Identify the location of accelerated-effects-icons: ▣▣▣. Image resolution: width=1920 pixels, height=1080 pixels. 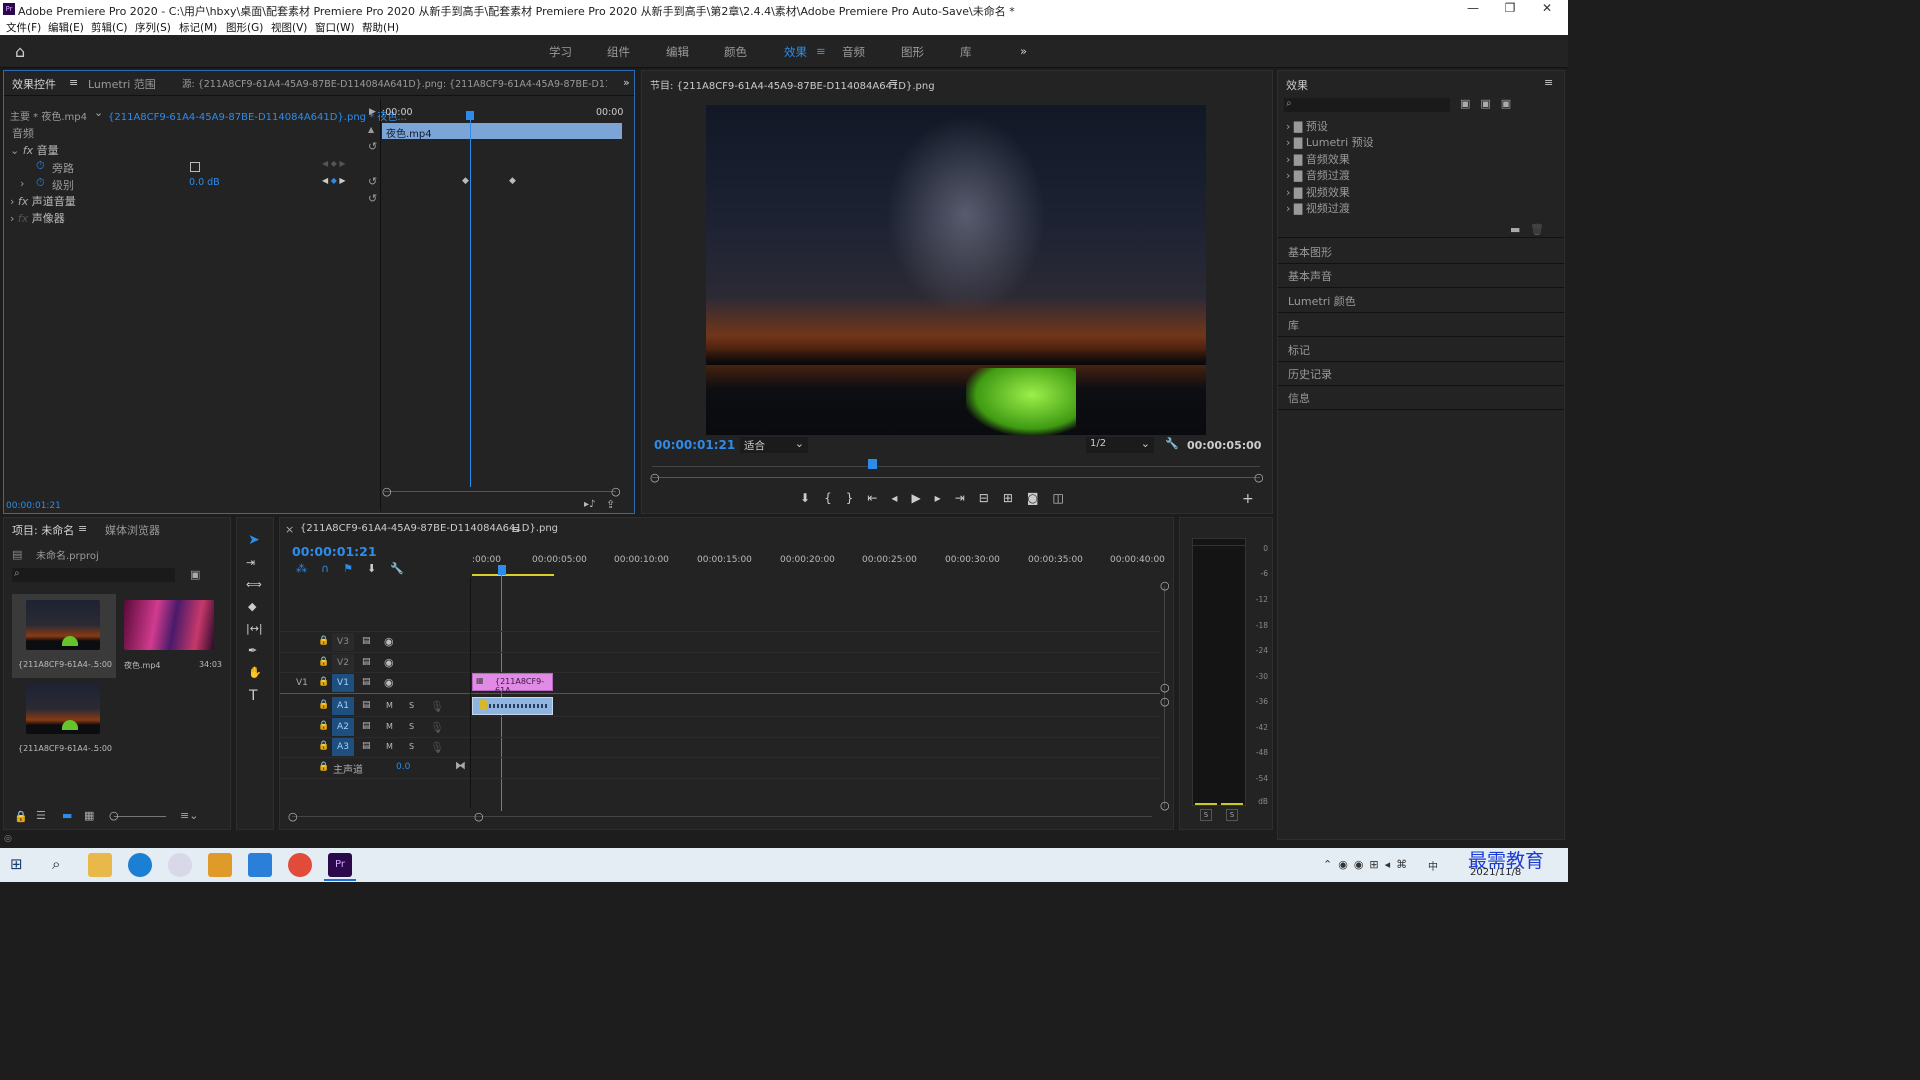
(1490, 103).